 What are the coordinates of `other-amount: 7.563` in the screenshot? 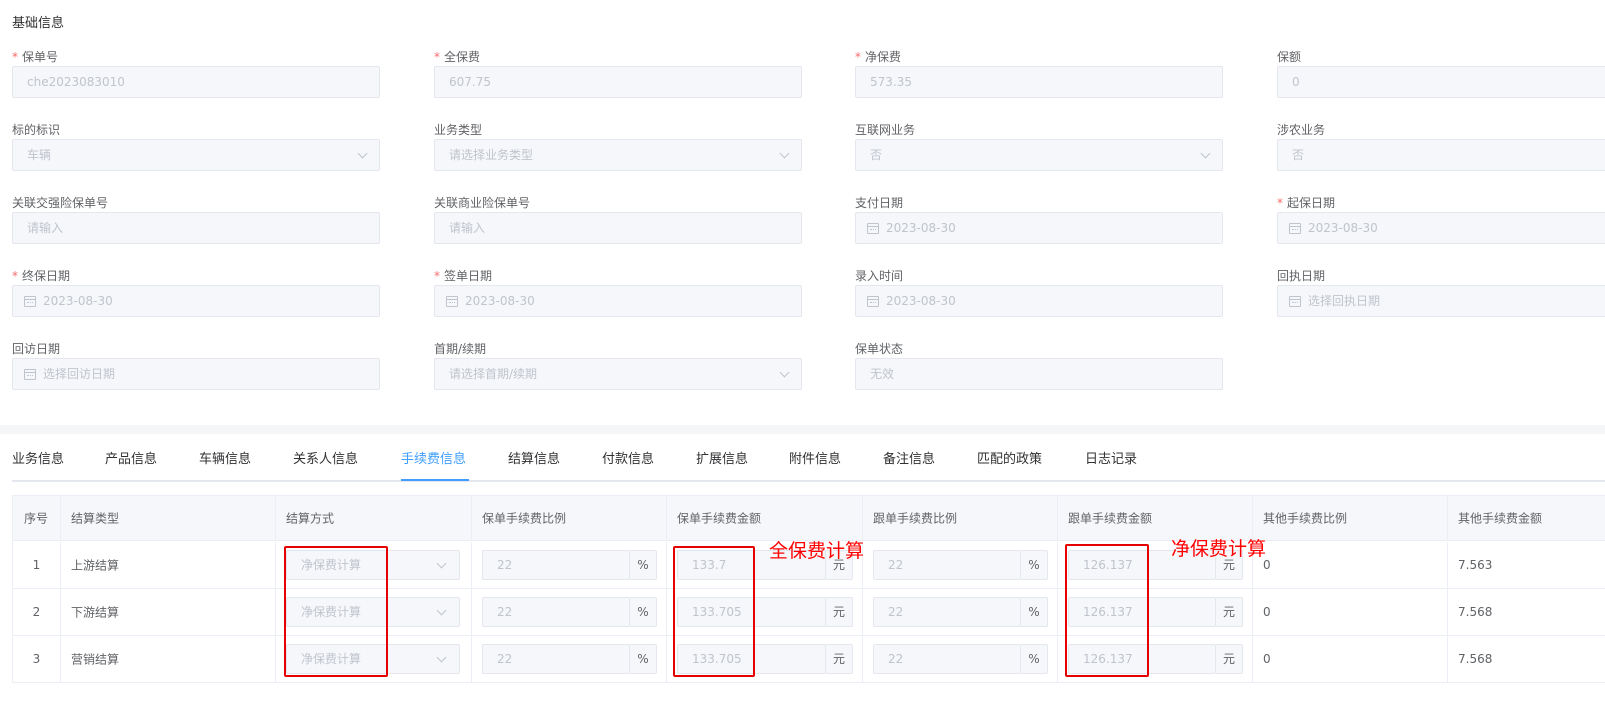 It's located at (1475, 565).